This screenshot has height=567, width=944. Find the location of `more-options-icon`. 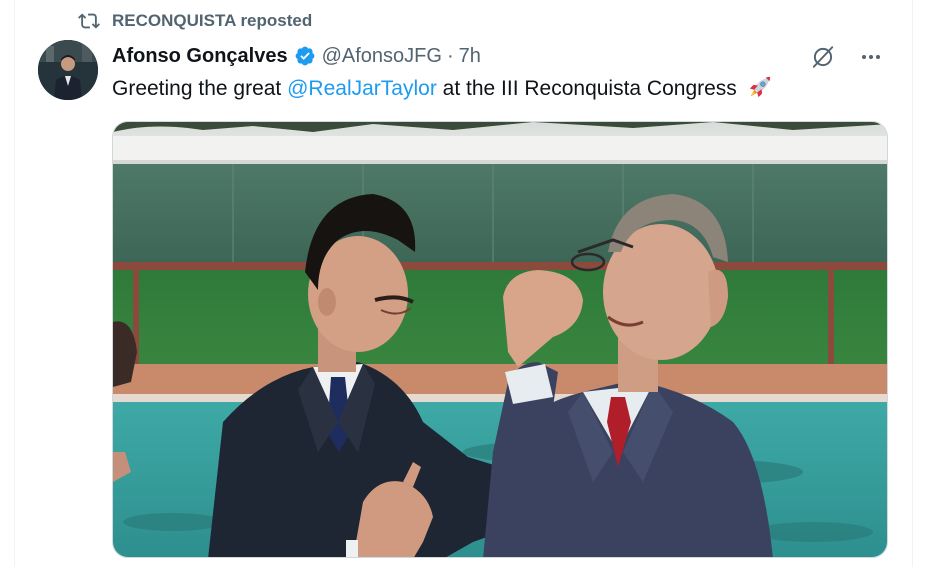

more-options-icon is located at coordinates (871, 57).